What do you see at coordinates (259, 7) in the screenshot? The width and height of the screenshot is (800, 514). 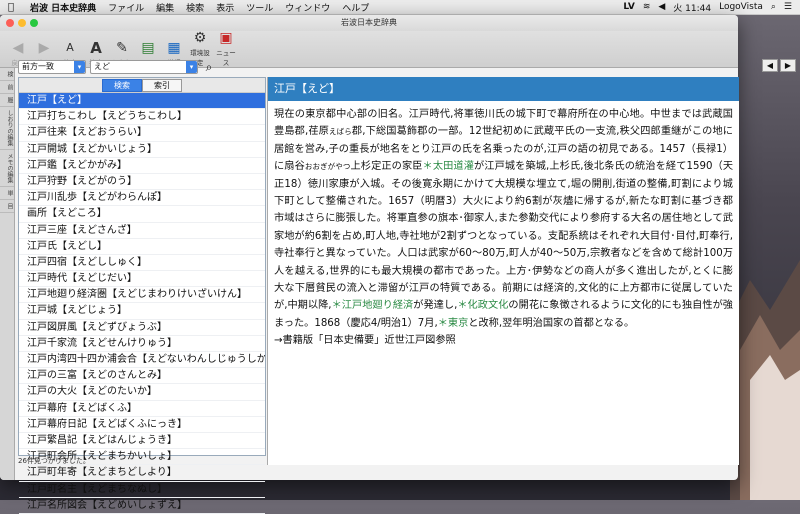 I see `menu-tools: ツール` at bounding box center [259, 7].